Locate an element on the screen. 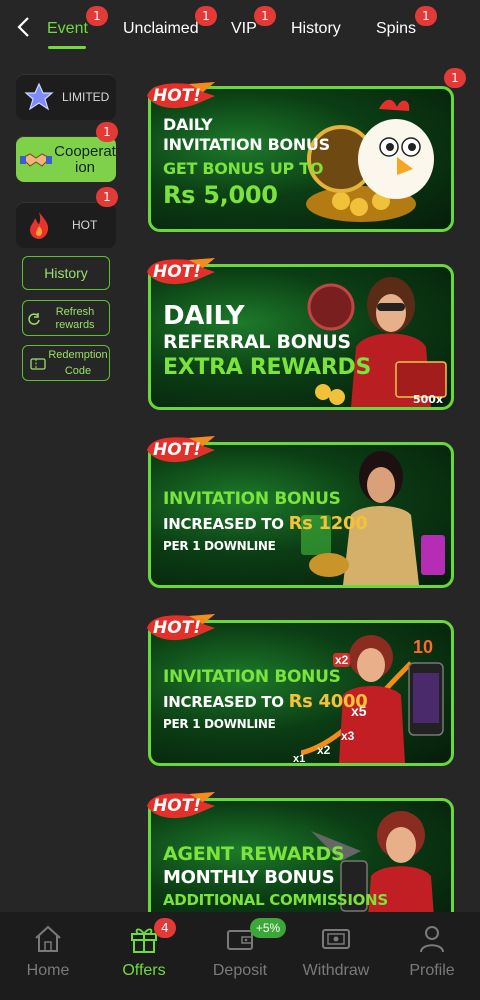  banner4-amount: Rs 4000 is located at coordinates (328, 701).